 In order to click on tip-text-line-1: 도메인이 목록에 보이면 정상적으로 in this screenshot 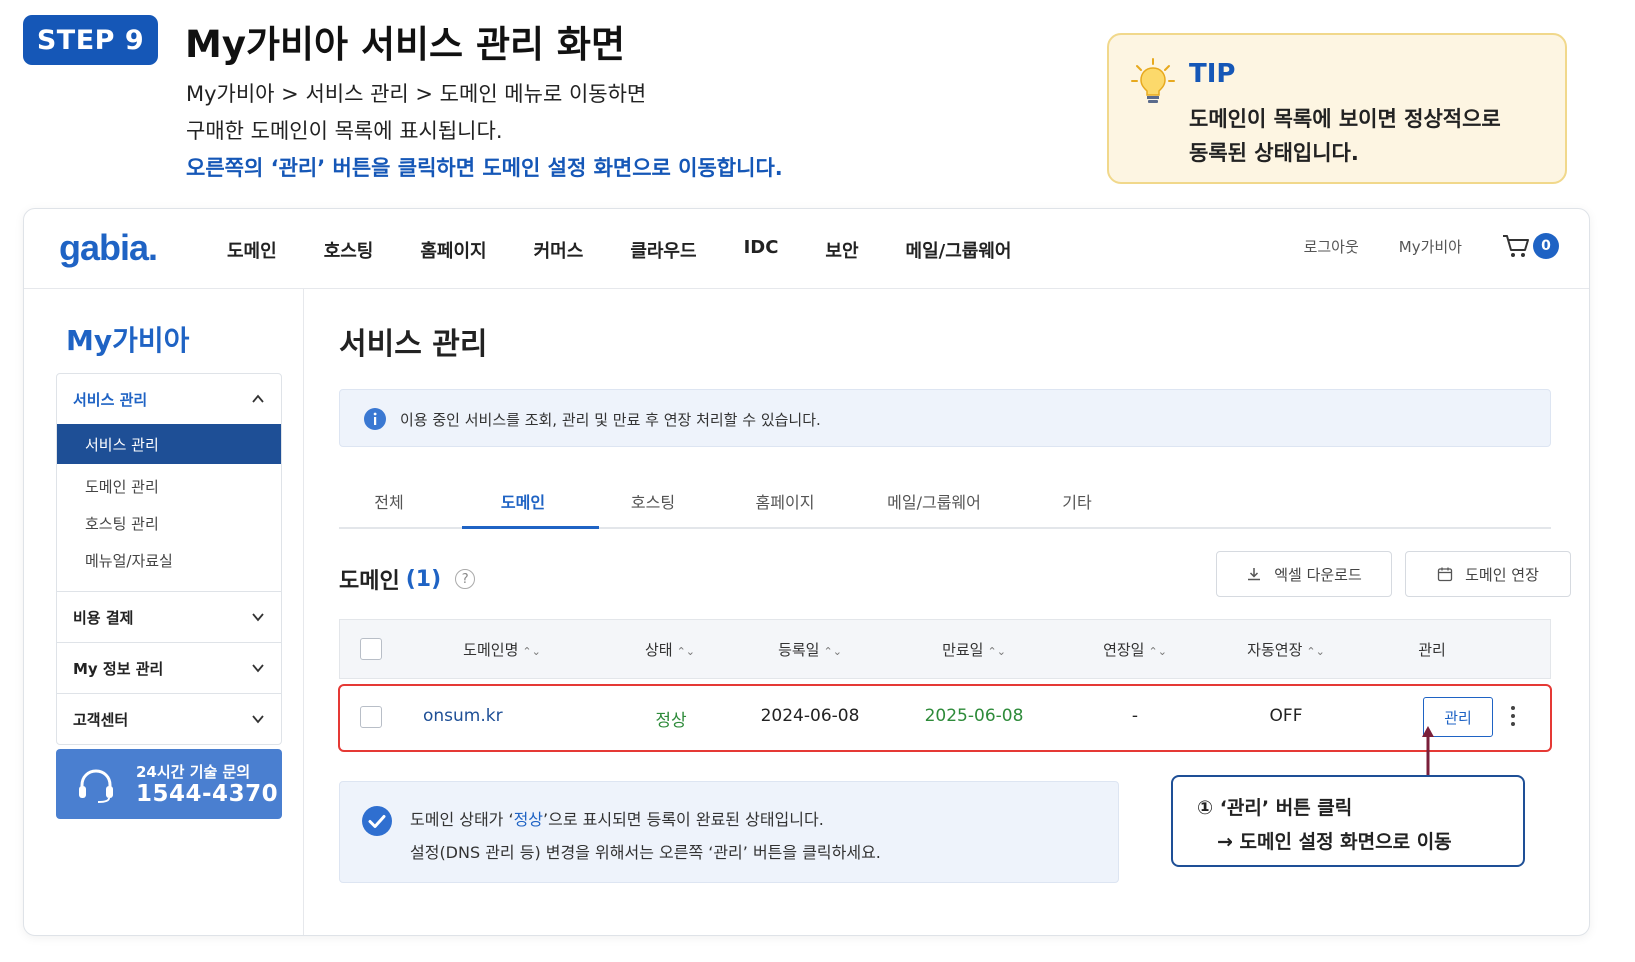, I will do `click(1345, 119)`.